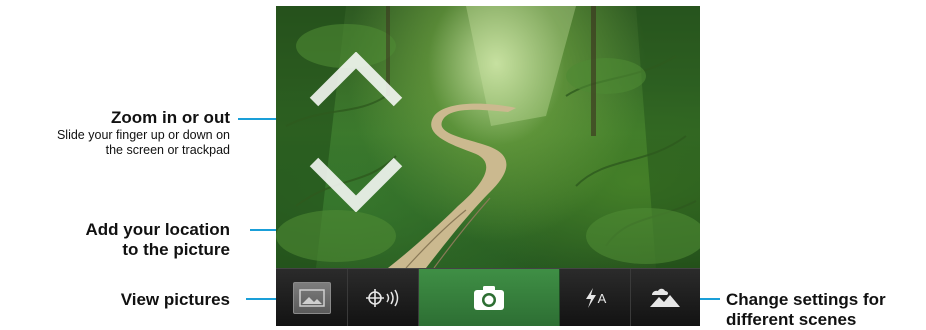 This screenshot has height=330, width=926. I want to click on capture-button, so click(489, 297).